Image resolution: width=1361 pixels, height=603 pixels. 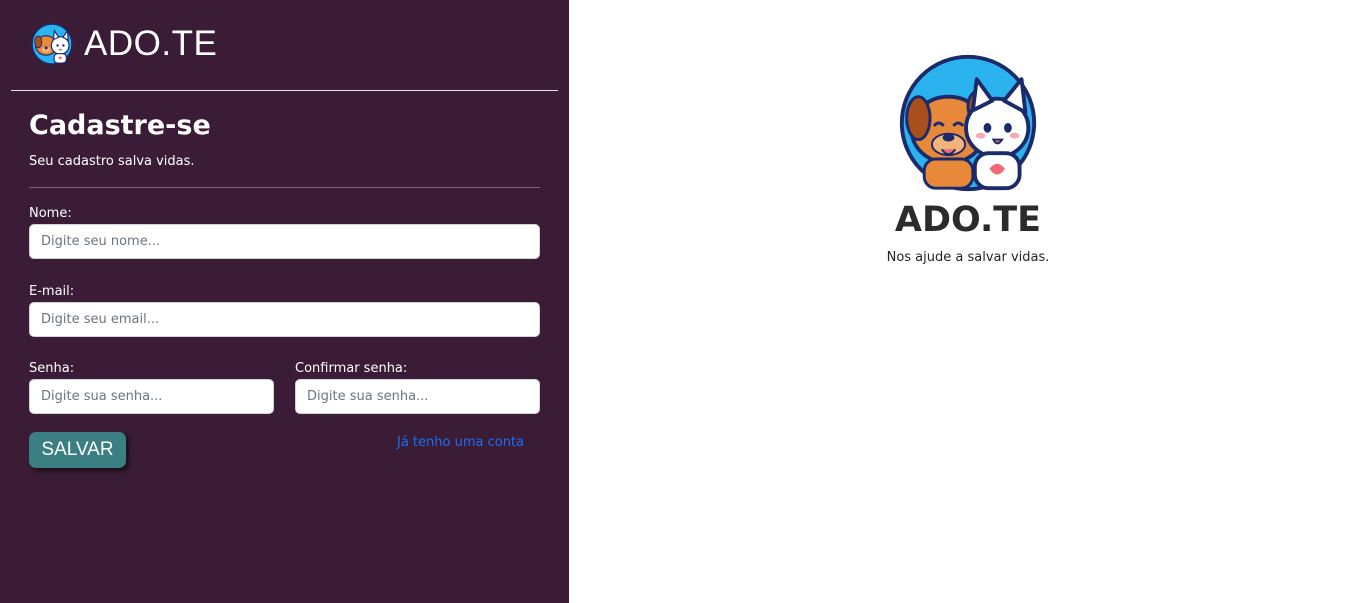 I want to click on header-divider, so click(x=284, y=90).